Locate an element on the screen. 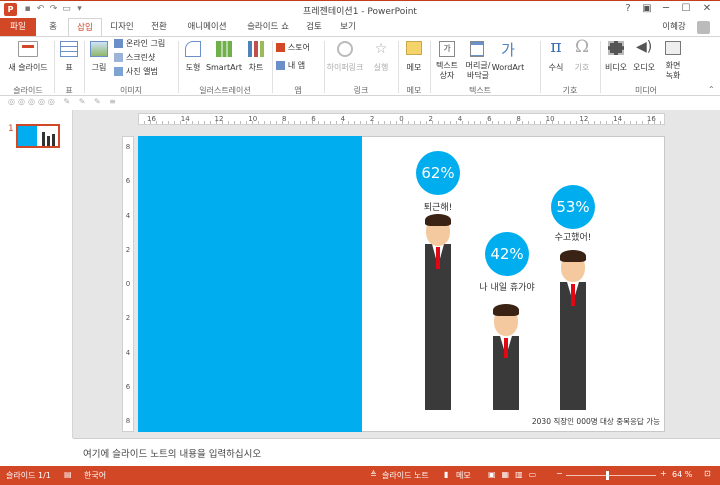  tab-view: 보기 is located at coordinates (348, 27).